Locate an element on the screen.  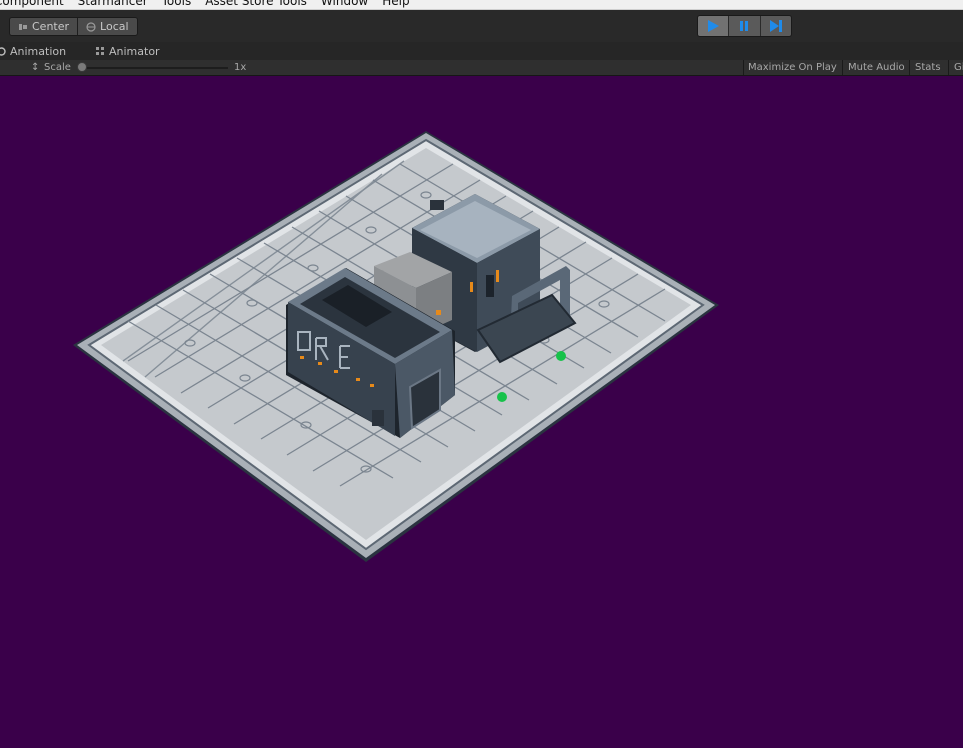
playmode-controls is located at coordinates (744, 26).